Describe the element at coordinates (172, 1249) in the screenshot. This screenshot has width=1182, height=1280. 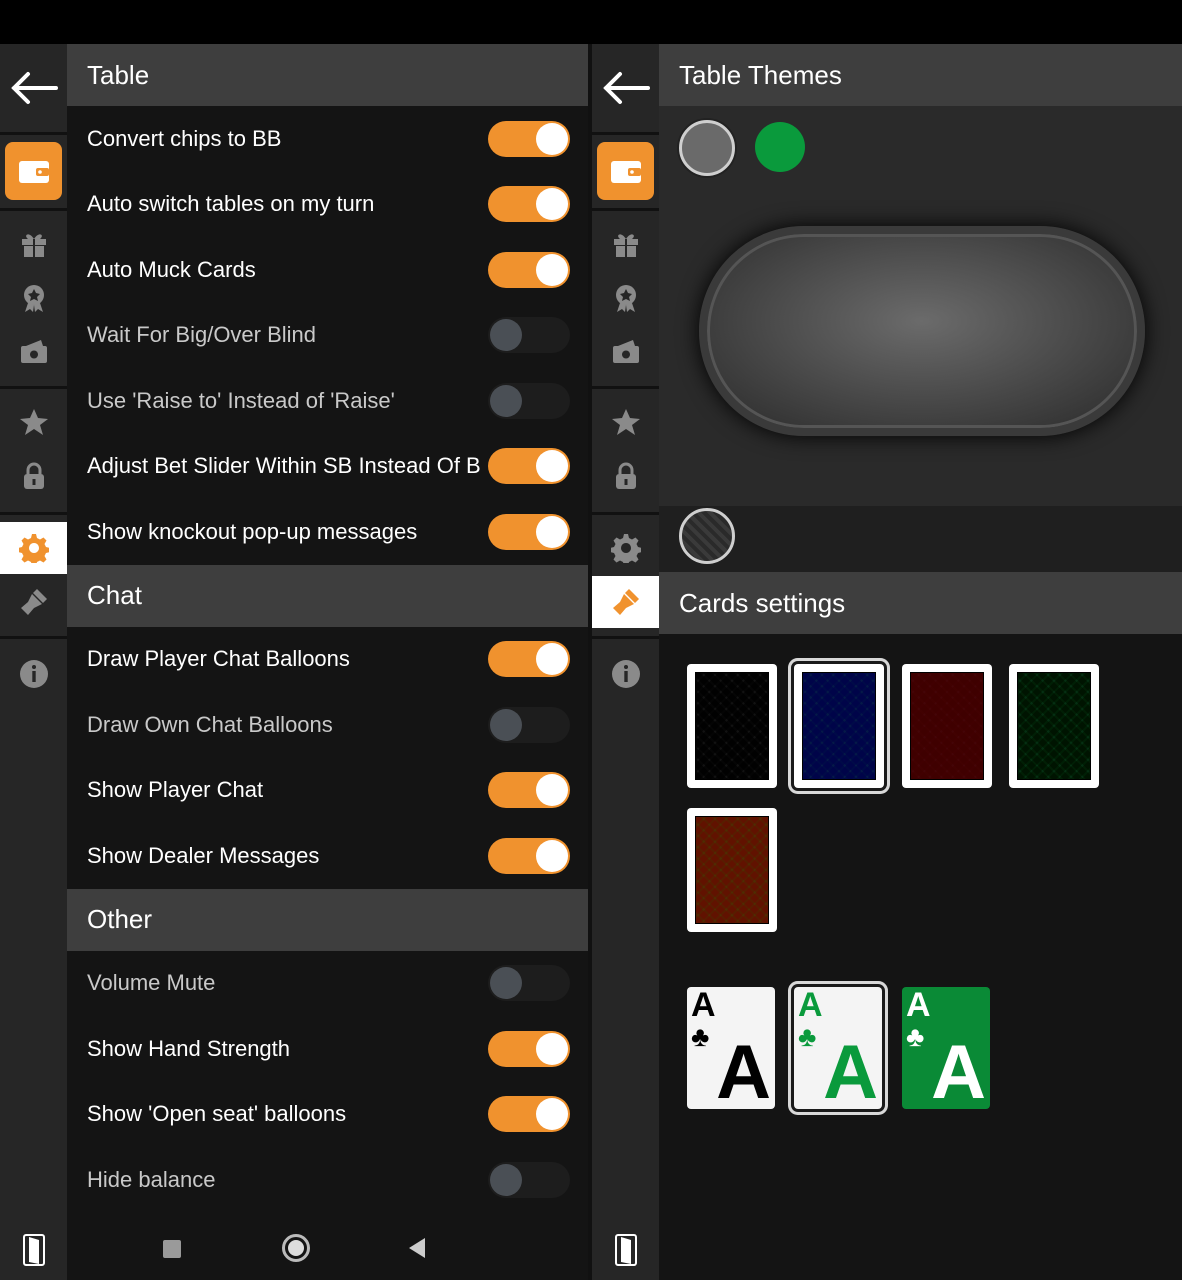
I see `recents-nav-button` at that location.